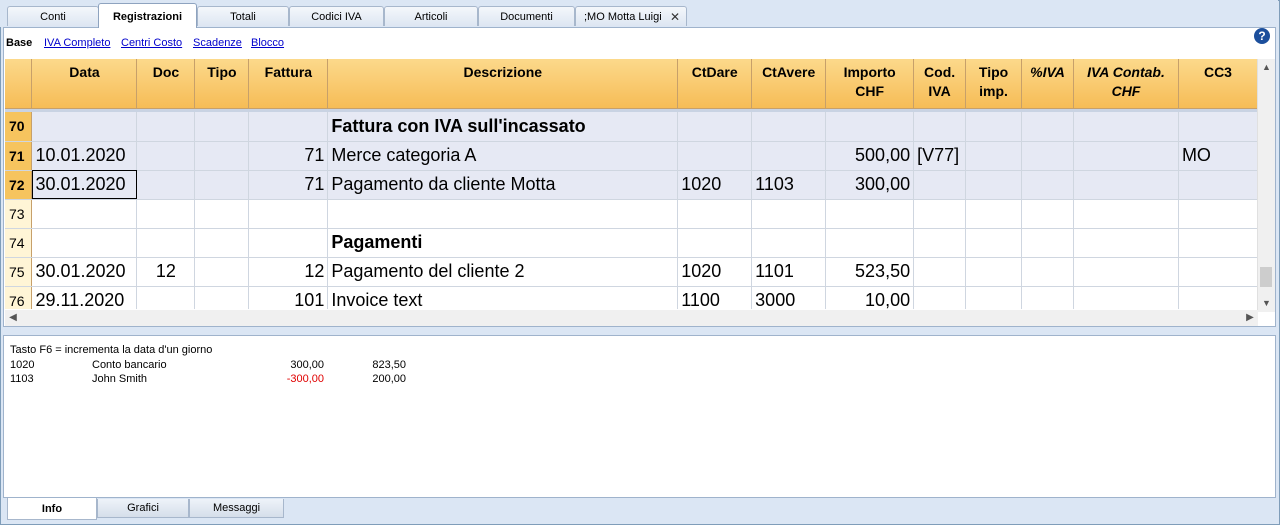  What do you see at coordinates (19, 214) in the screenshot?
I see `row-number: 73` at bounding box center [19, 214].